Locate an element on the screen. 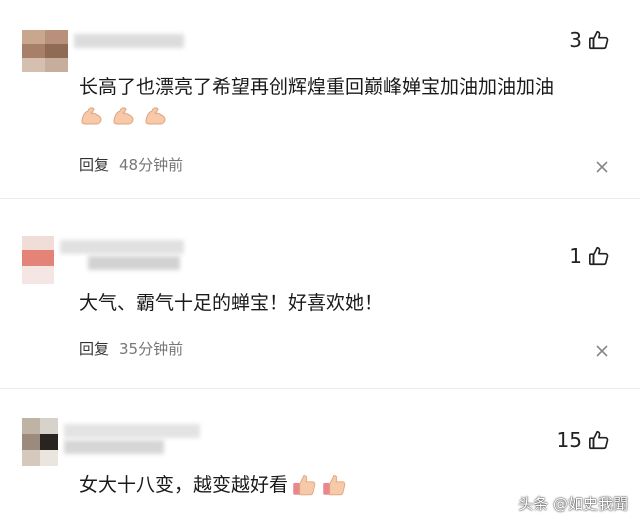 The width and height of the screenshot is (640, 522). avatar is located at coordinates (40, 442).